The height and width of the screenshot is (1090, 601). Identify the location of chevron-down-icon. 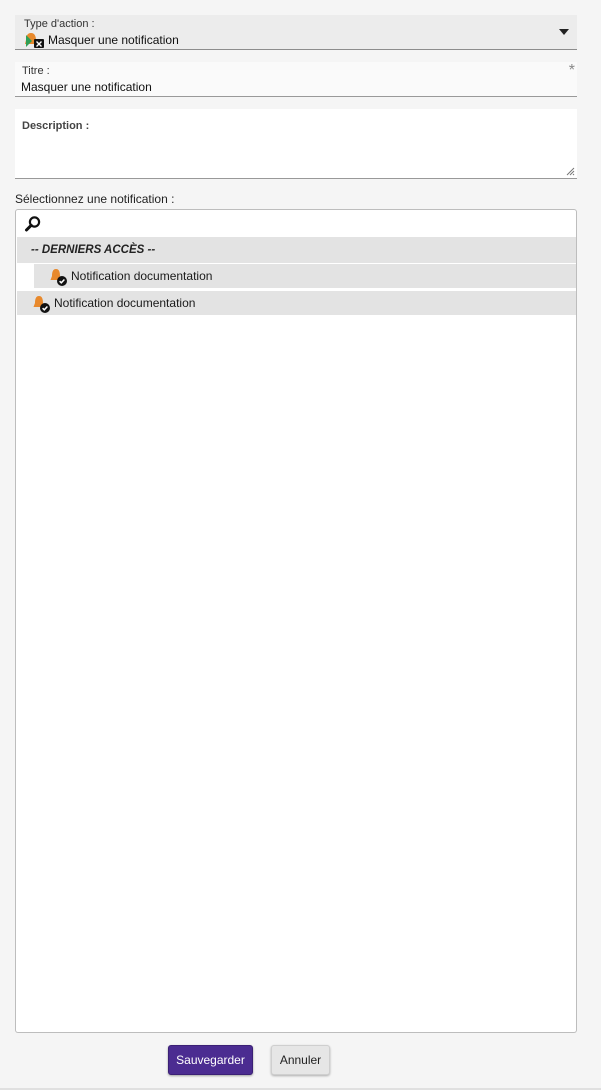
(564, 32).